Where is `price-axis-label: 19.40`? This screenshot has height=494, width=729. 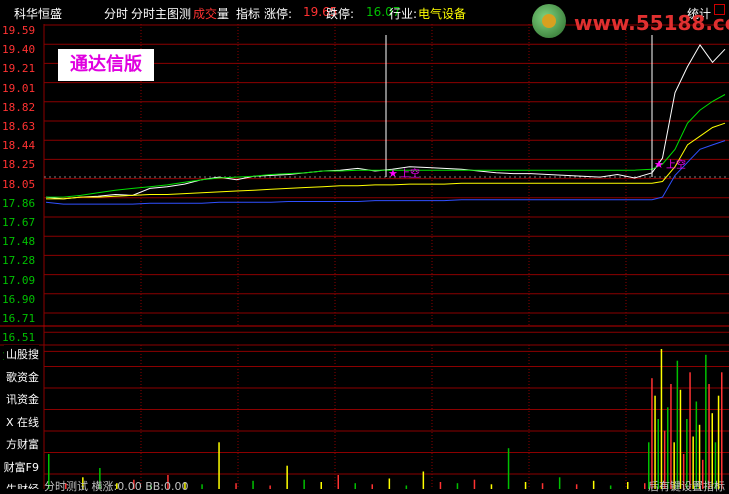 price-axis-label: 19.40 is located at coordinates (19, 50).